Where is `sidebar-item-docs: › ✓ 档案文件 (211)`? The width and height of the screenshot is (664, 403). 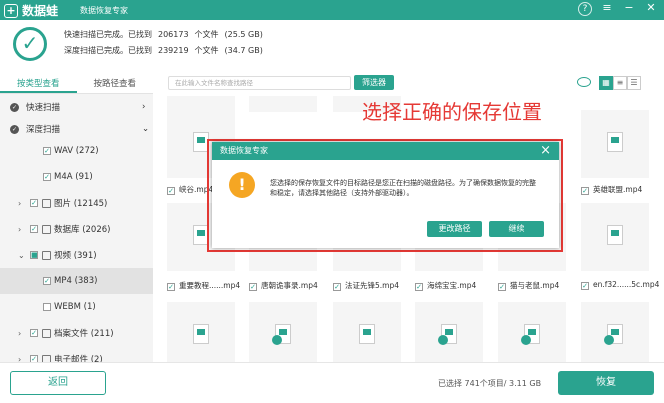 sidebar-item-docs: › ✓ 档案文件 (211) is located at coordinates (76, 333).